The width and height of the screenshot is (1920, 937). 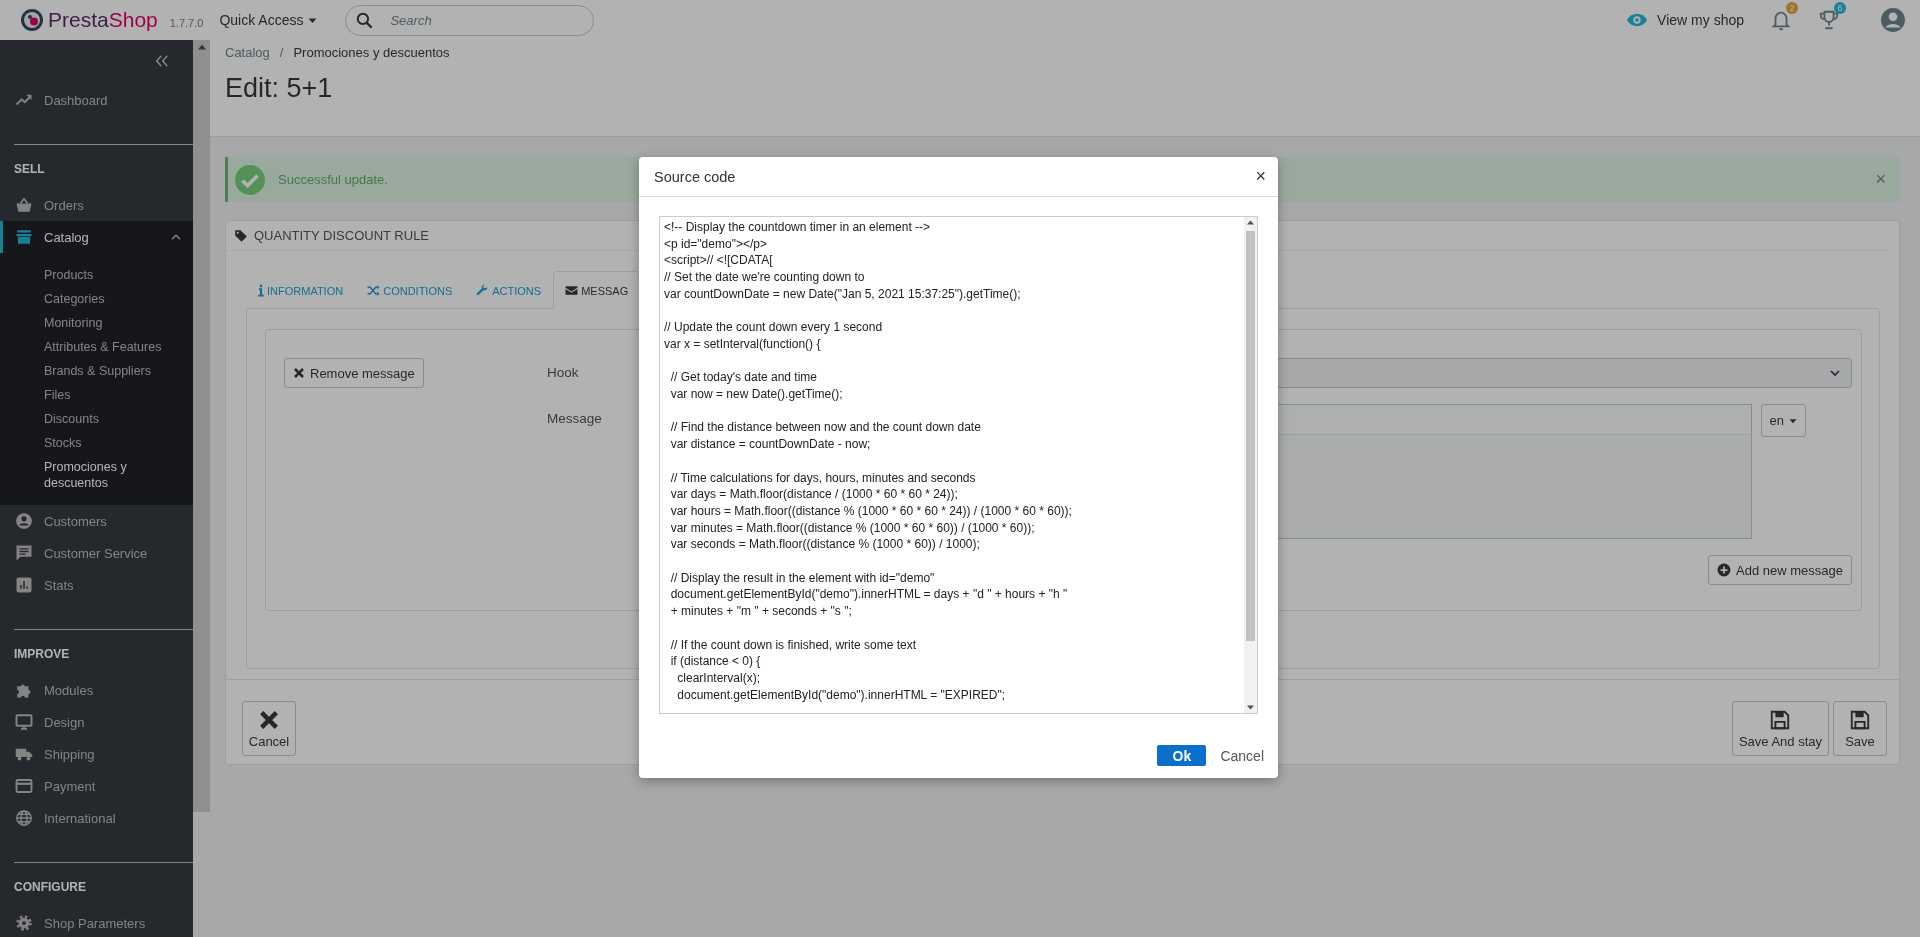 What do you see at coordinates (1829, 20) in the screenshot?
I see `trophy-icon` at bounding box center [1829, 20].